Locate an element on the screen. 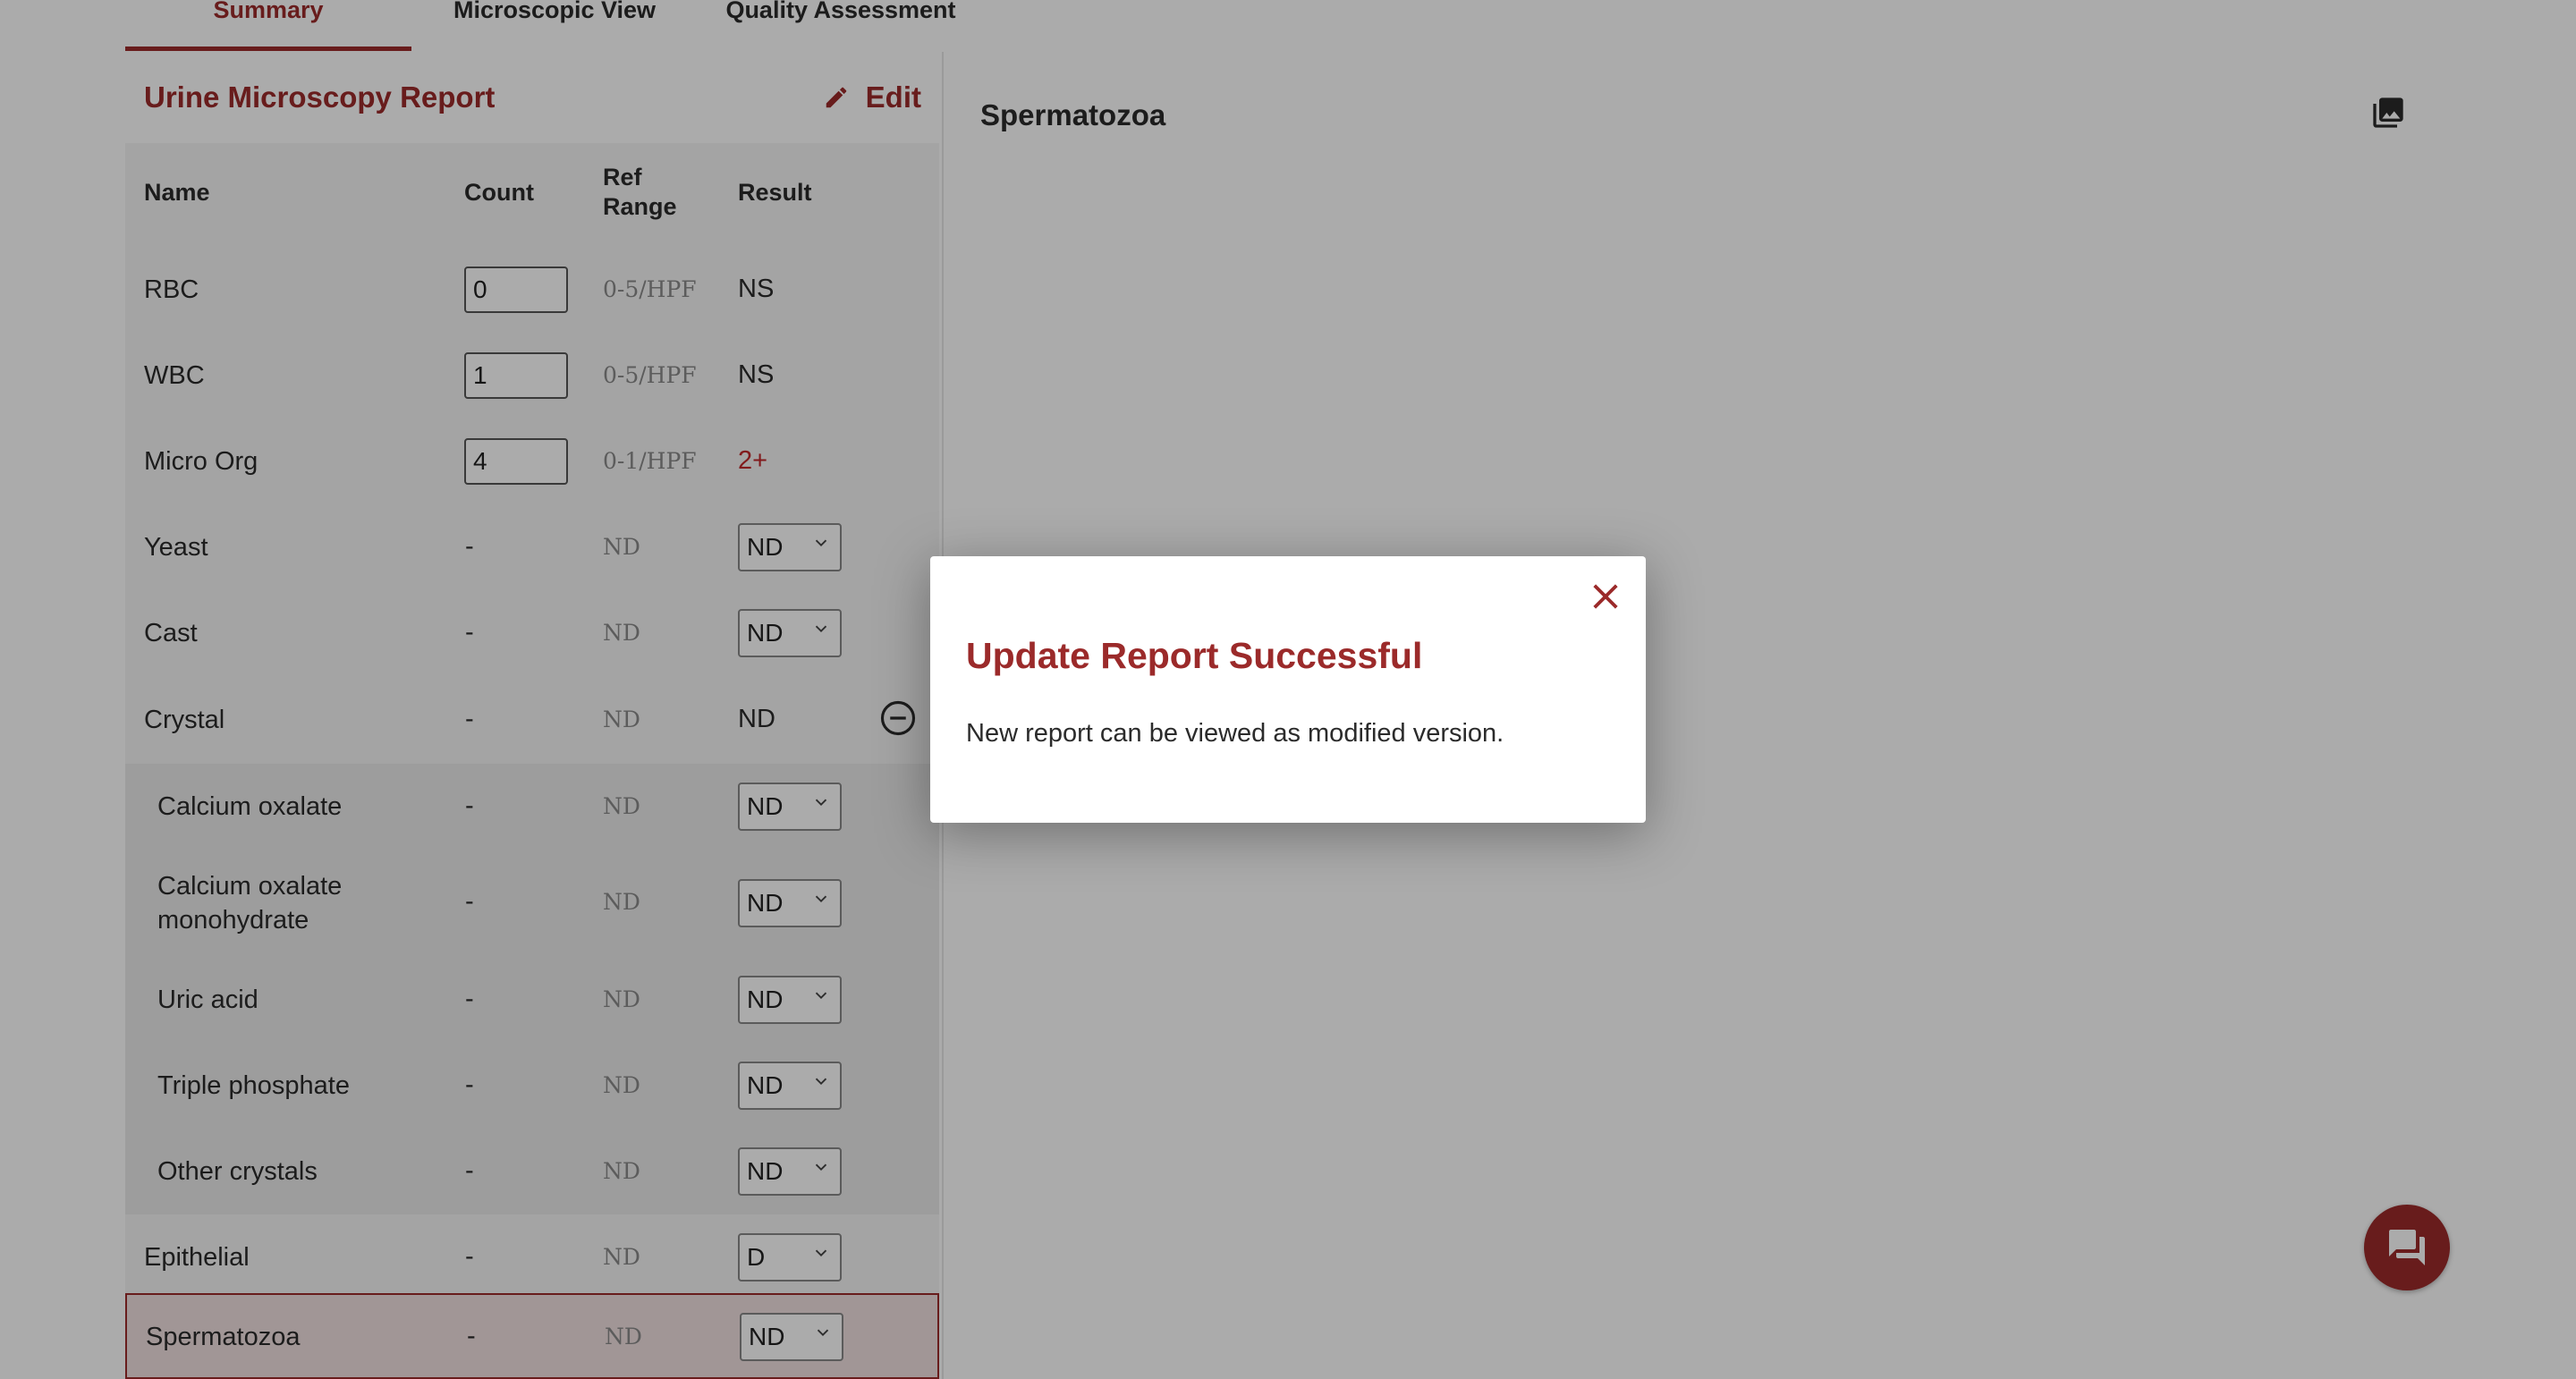  dialog-title: Update Report Successful is located at coordinates (1194, 655).